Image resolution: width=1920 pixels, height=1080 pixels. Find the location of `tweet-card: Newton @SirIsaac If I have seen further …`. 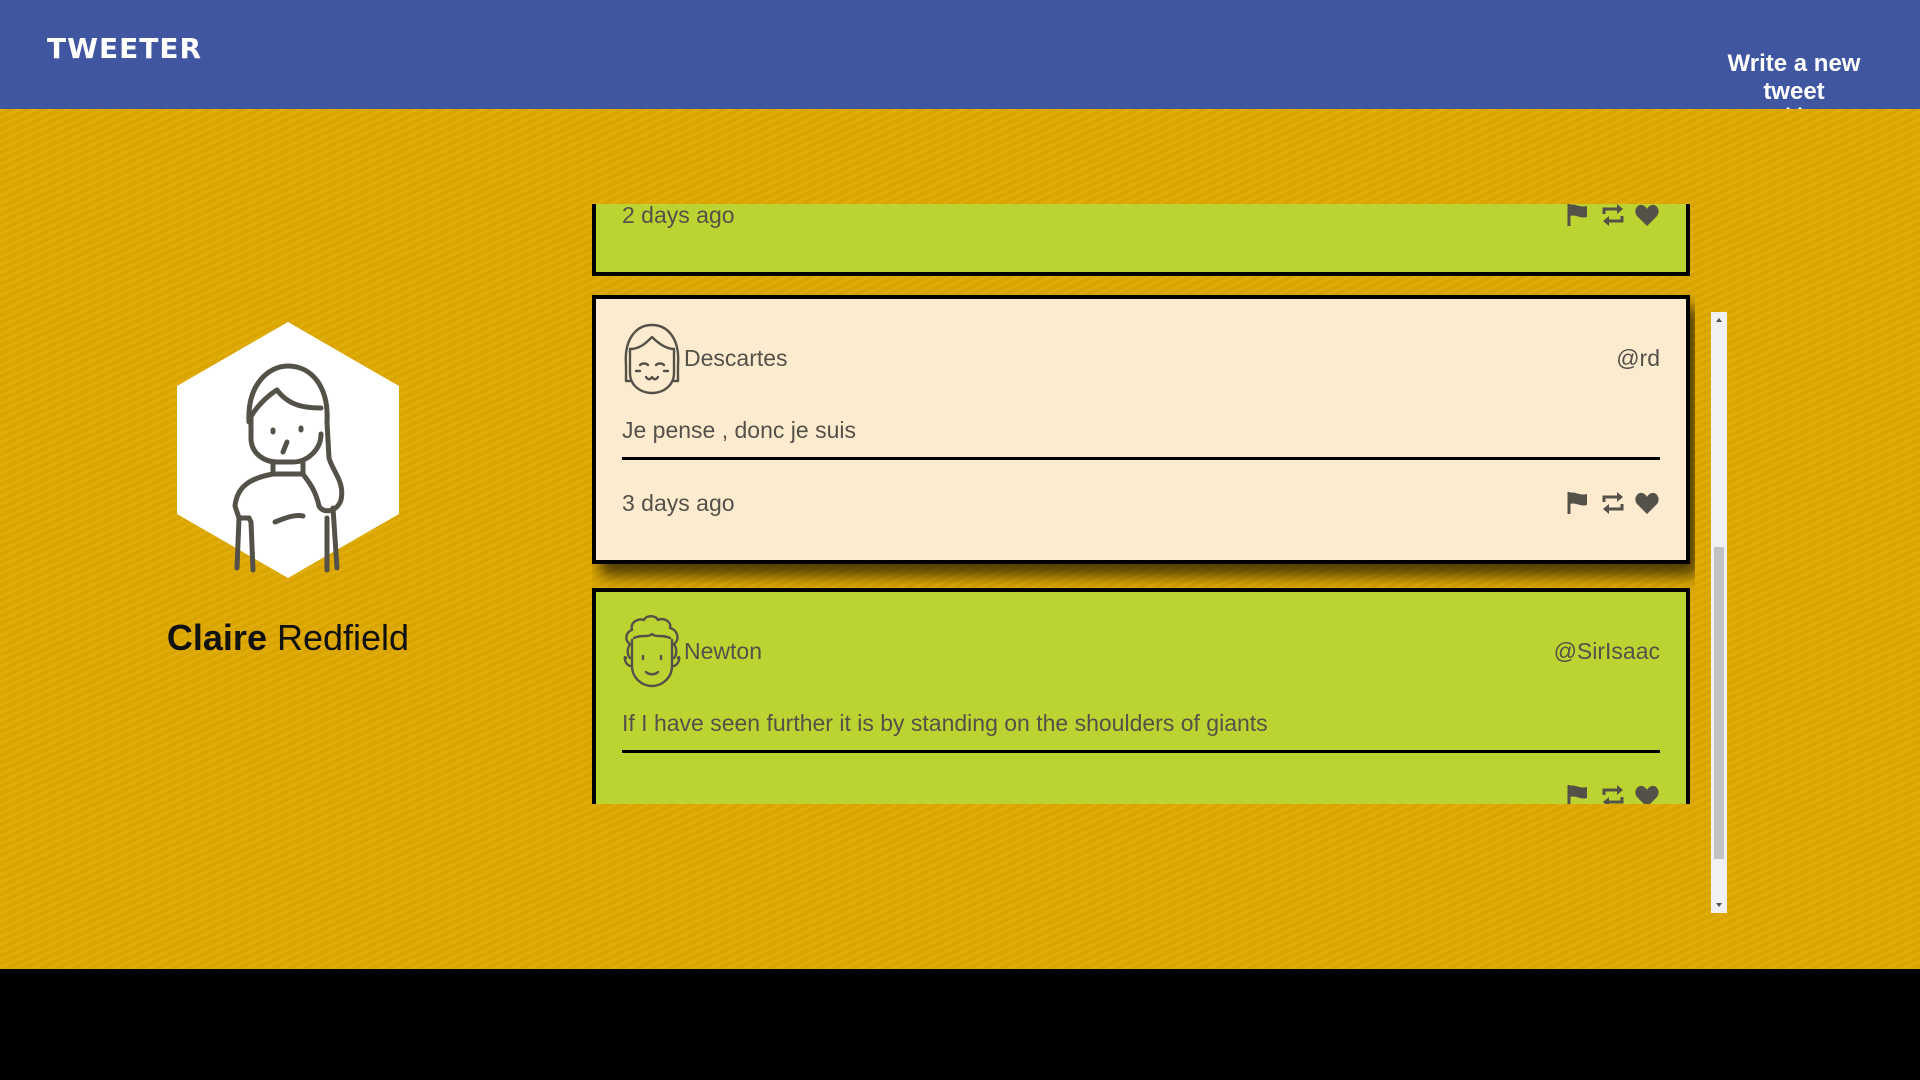

tweet-card: Newton @SirIsaac If I have seen further … is located at coordinates (1141, 696).